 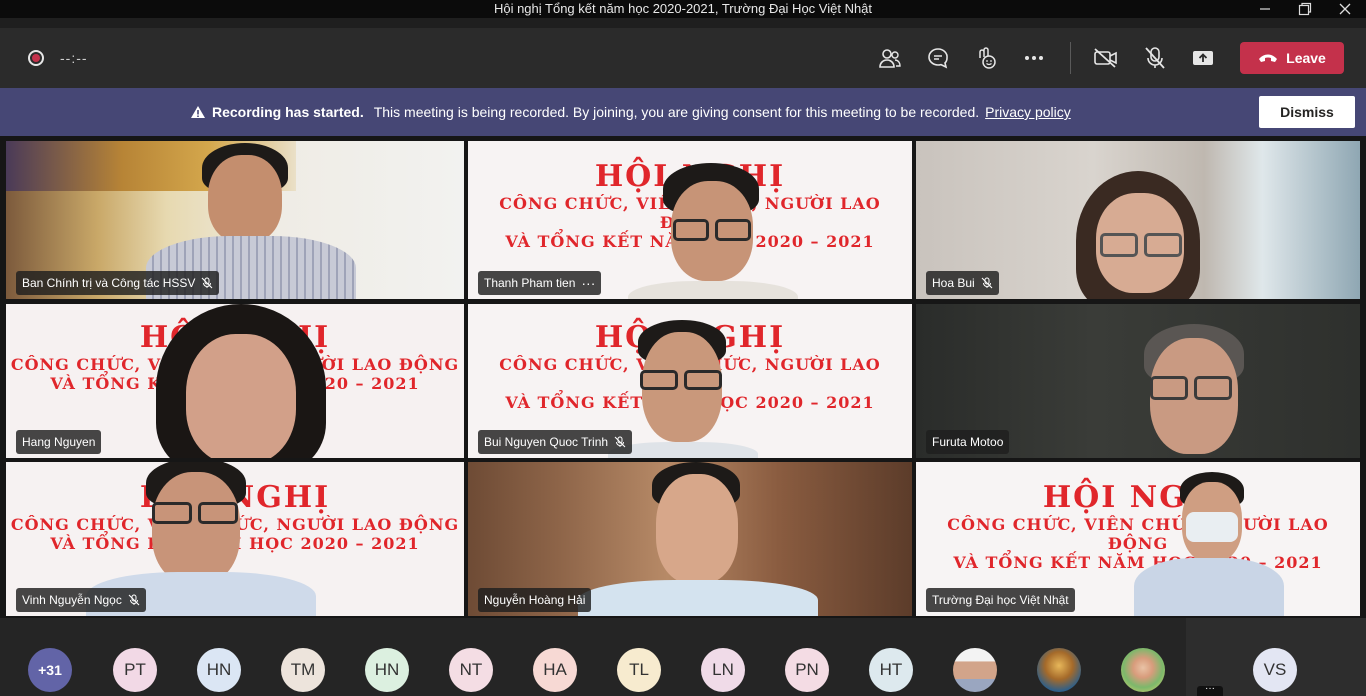 I want to click on participant-name-label: Thanh Pham tien ···, so click(x=540, y=283).